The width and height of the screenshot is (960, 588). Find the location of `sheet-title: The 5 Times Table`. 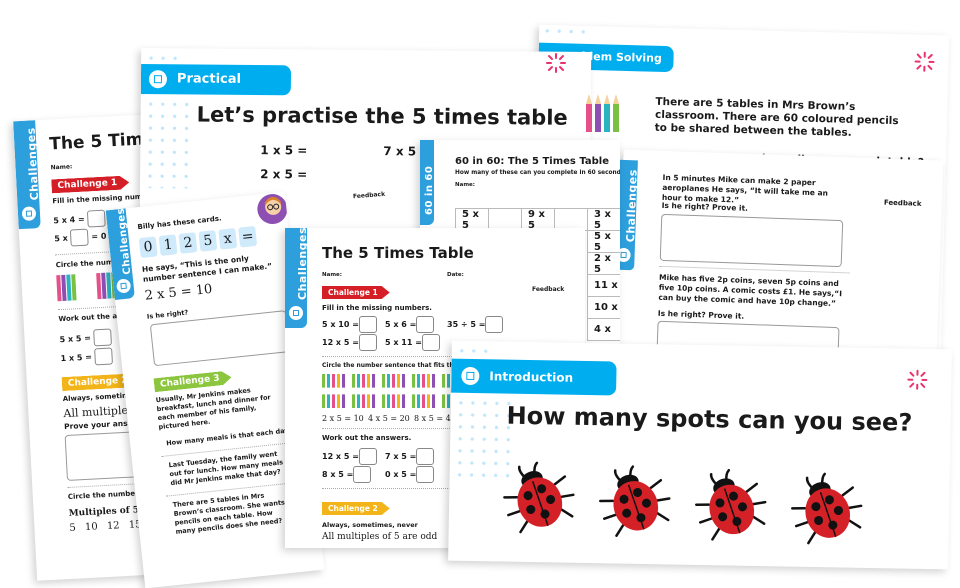

sheet-title: The 5 Times Table is located at coordinates (398, 253).